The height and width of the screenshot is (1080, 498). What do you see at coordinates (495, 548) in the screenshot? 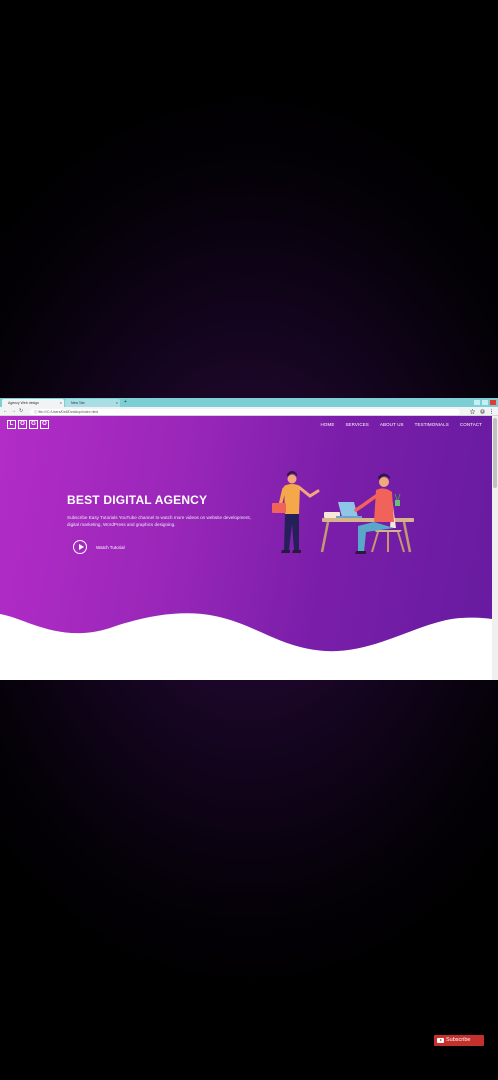
I see `page-scrollbar` at bounding box center [495, 548].